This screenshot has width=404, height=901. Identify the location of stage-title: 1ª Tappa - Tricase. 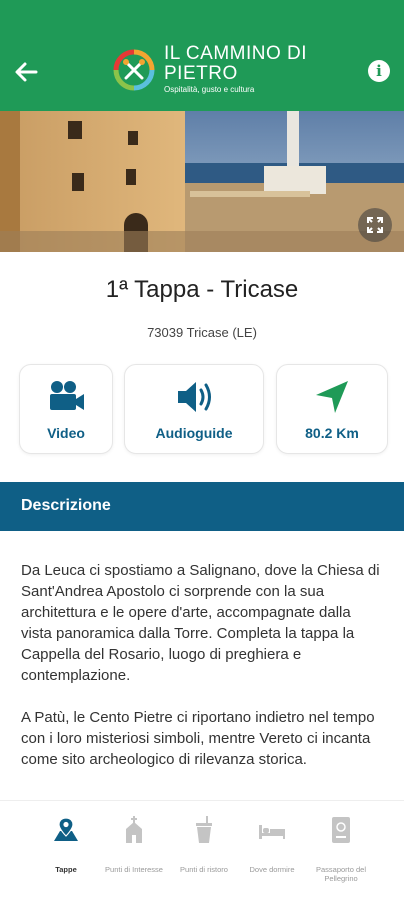
(202, 289).